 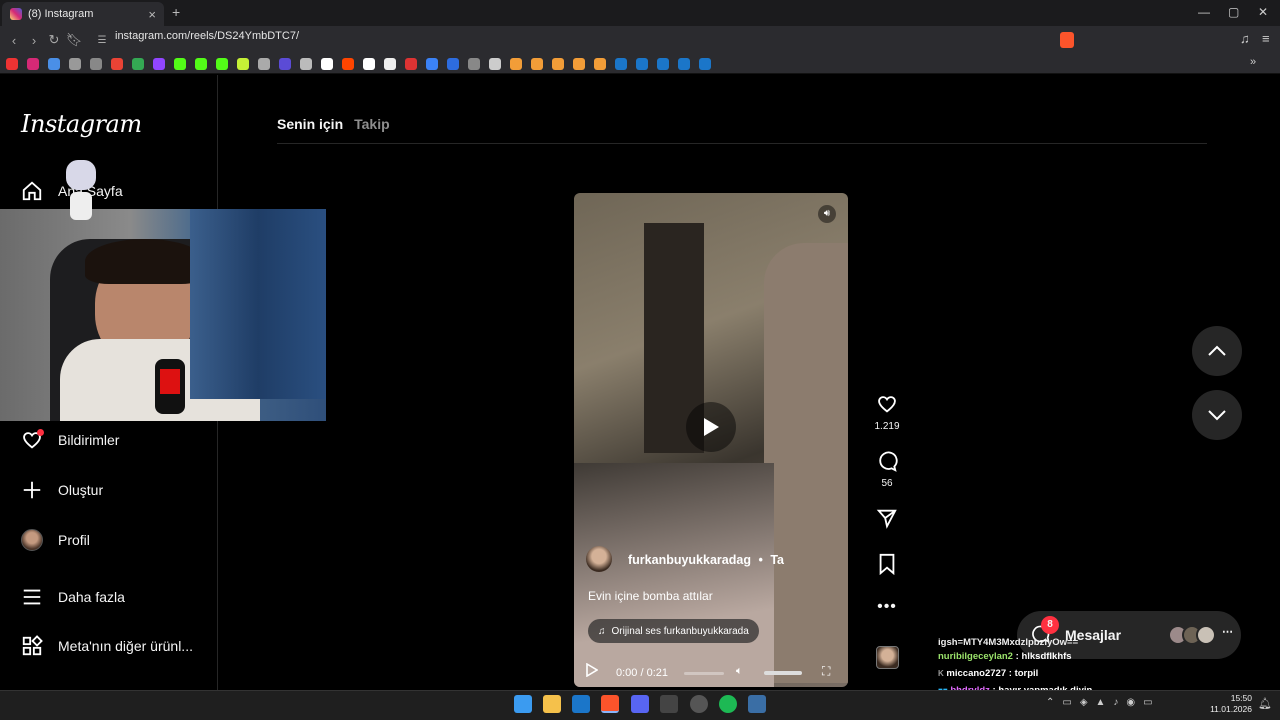 I want to click on sidebar-item-home: Ana Sayfa, so click(x=115, y=191).